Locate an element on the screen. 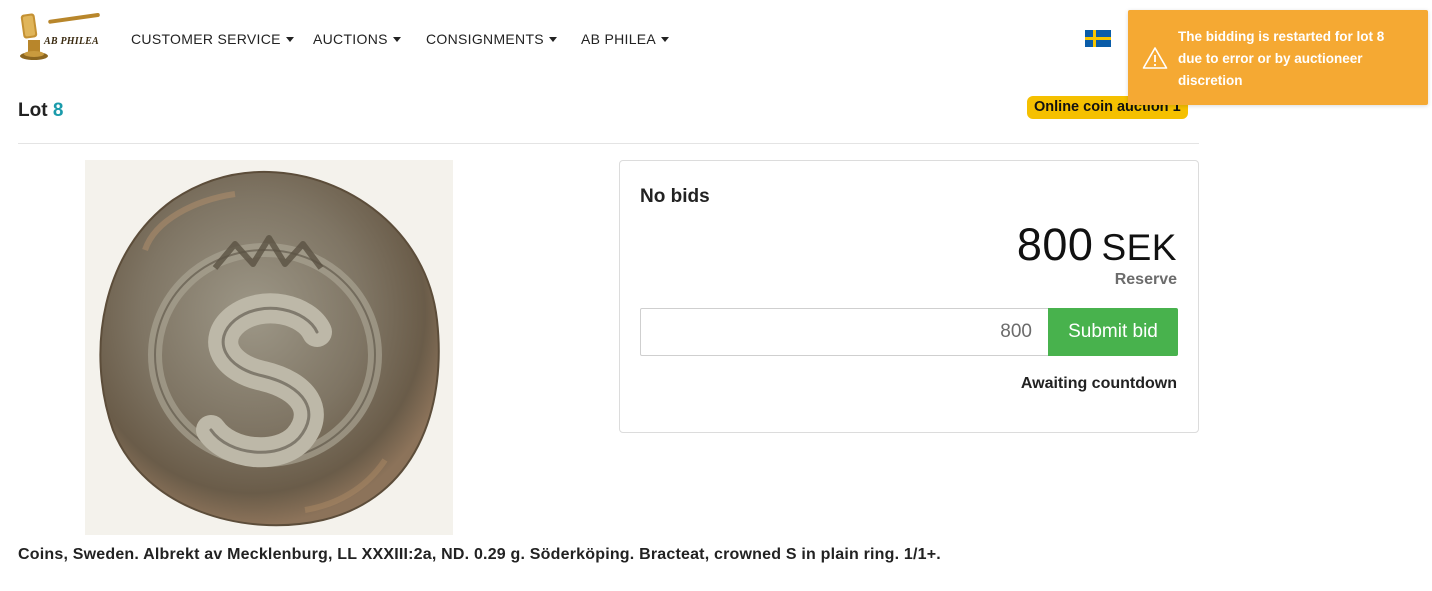 Image resolution: width=1432 pixels, height=591 pixels. nav-label: AUCTIONS is located at coordinates (350, 39).